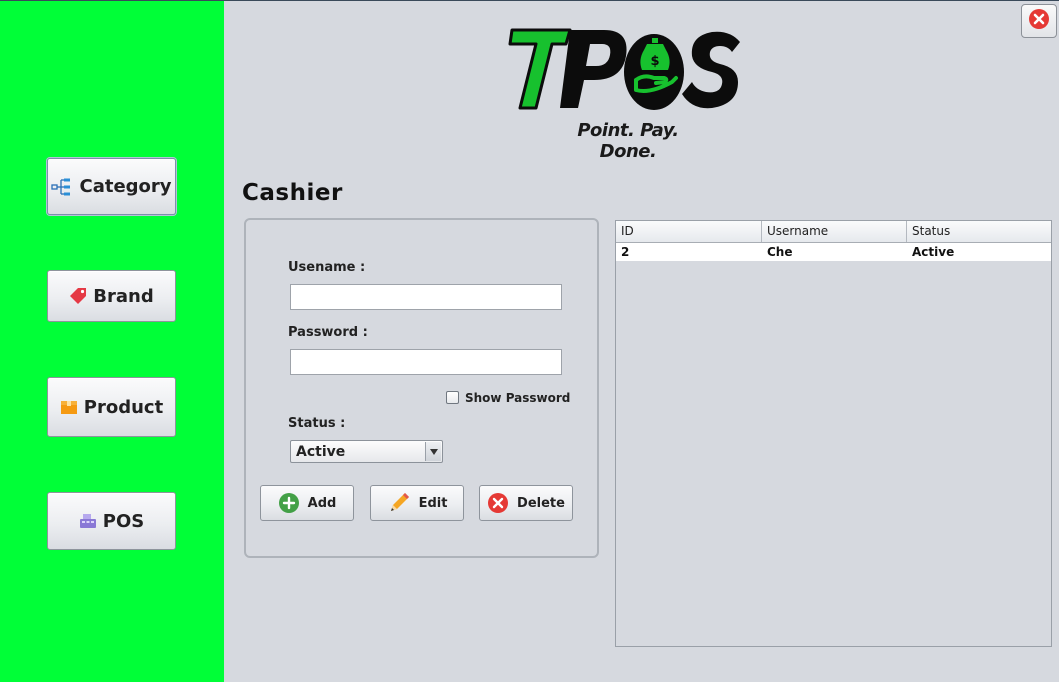 This screenshot has width=1059, height=682. I want to click on sidebar-item-label: POS, so click(123, 521).